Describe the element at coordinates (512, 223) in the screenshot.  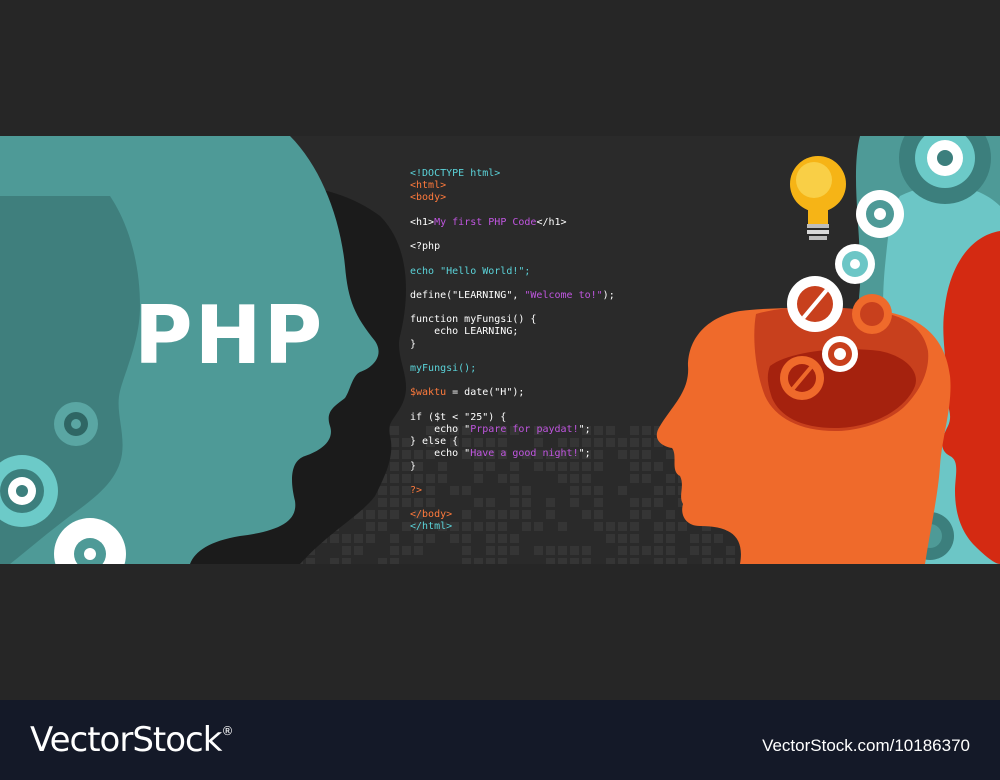
I see `code-line: <h1>My first PHP Code</h1>` at that location.